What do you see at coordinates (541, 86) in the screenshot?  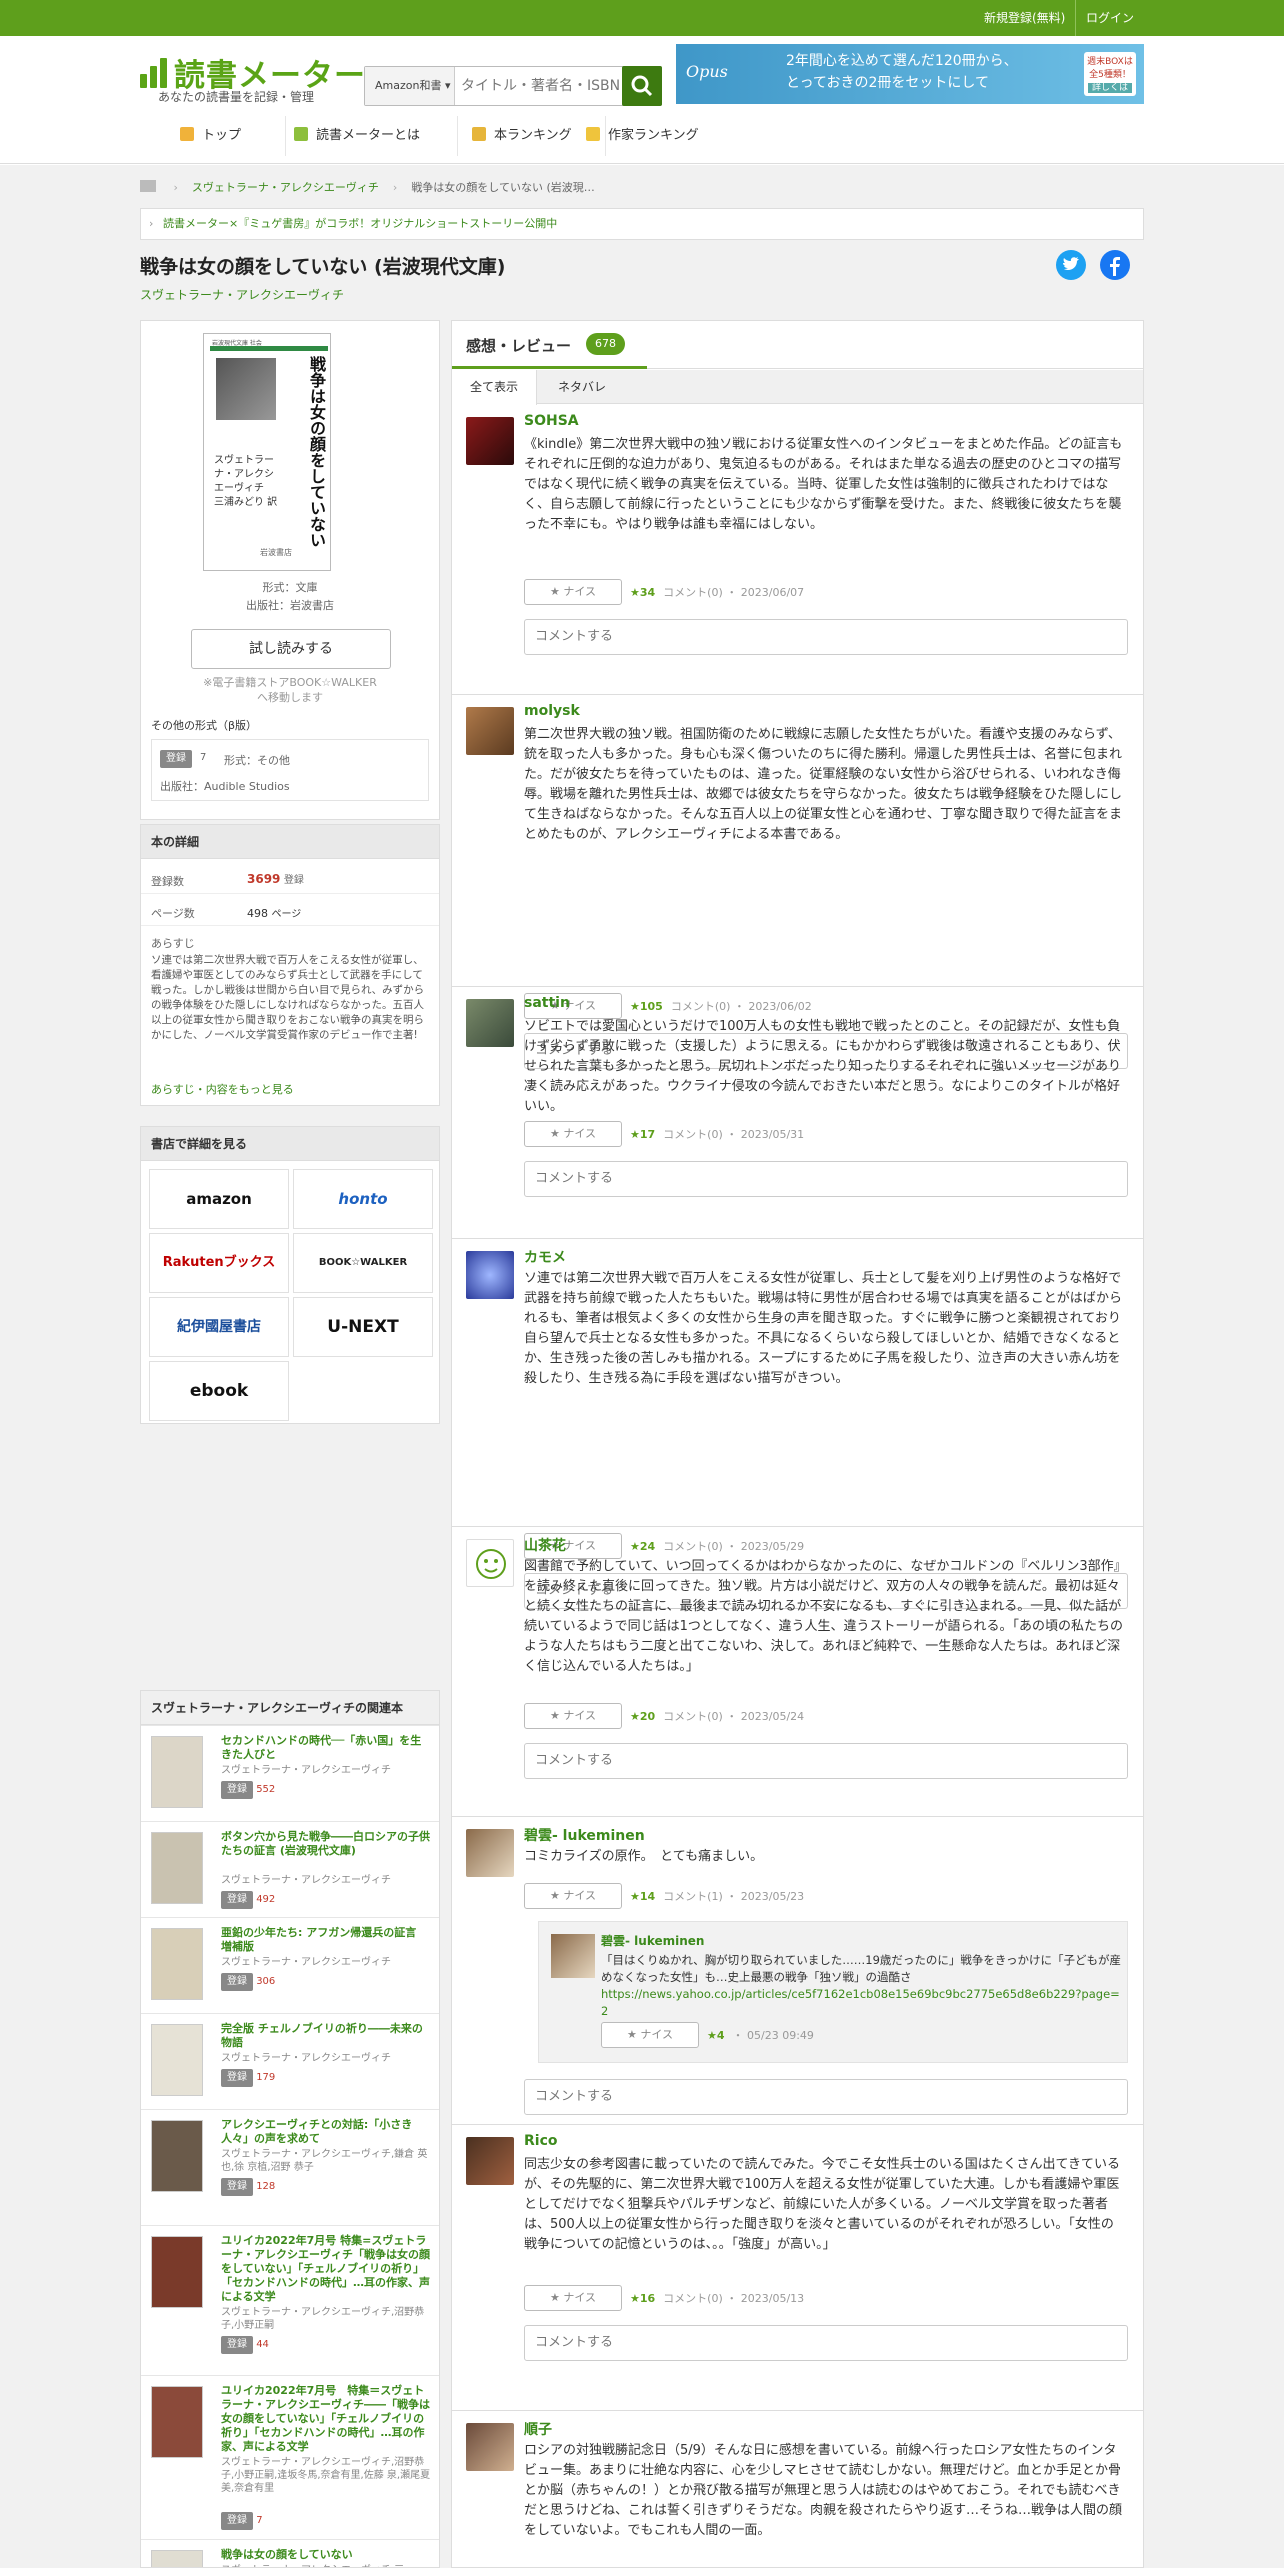 I see `search-input` at bounding box center [541, 86].